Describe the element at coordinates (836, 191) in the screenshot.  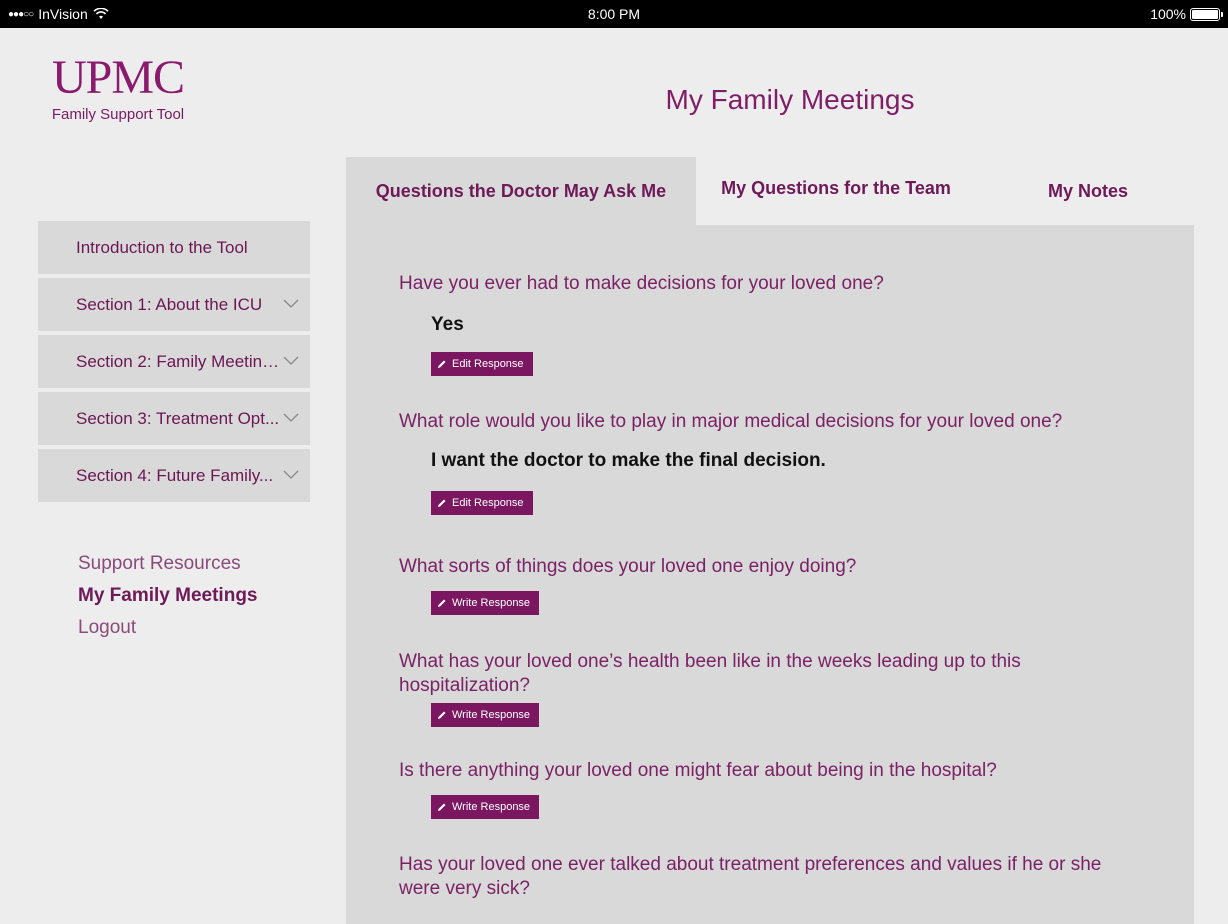
I see `tab-my-questions: My Questions for the Team` at that location.